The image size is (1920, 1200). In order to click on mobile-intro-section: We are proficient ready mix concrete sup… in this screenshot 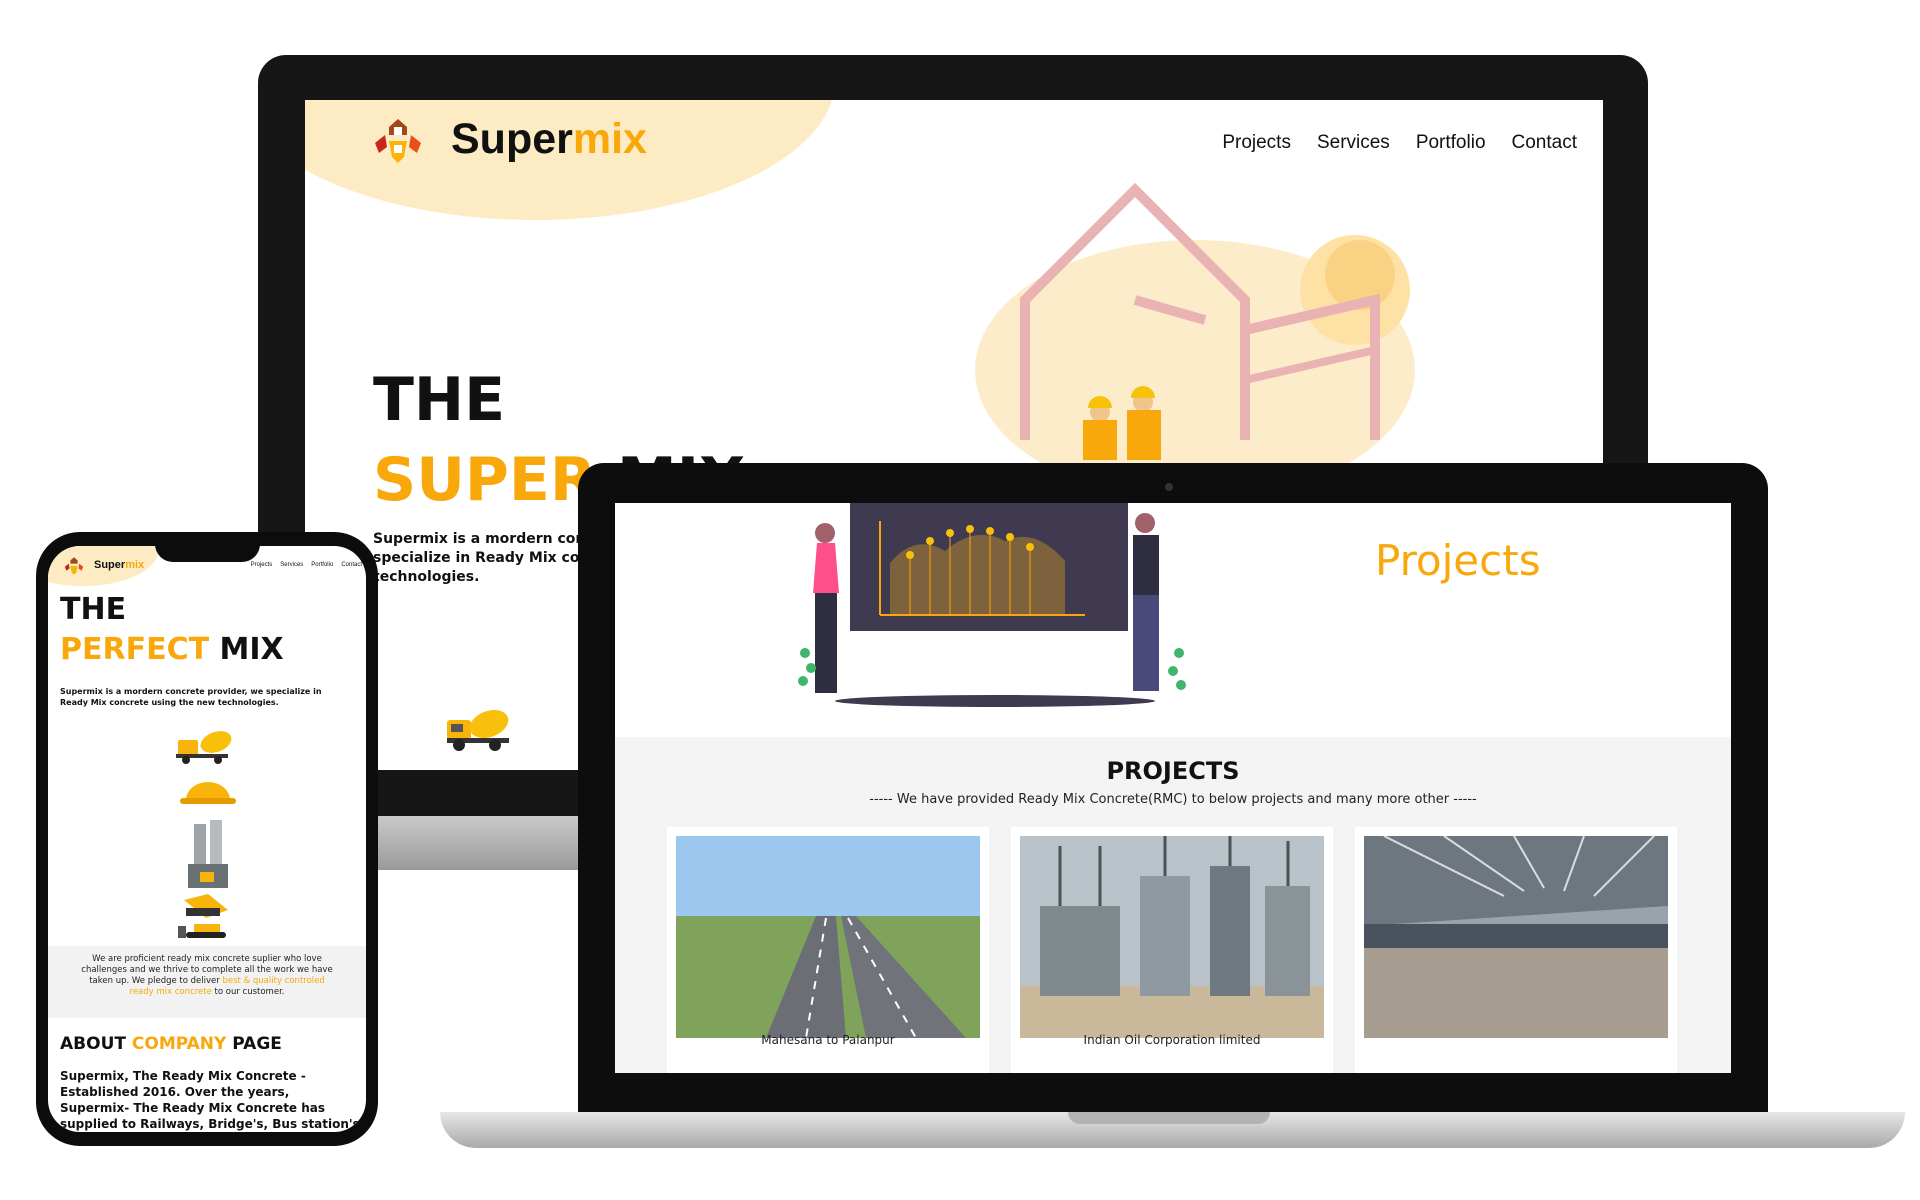, I will do `click(207, 982)`.